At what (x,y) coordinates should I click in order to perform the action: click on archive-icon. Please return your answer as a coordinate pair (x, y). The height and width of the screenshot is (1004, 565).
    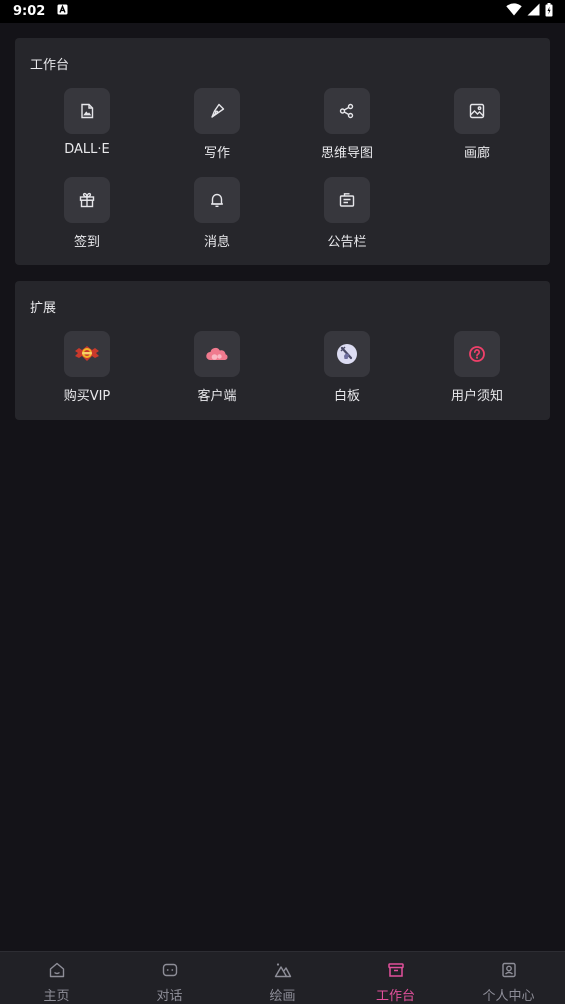
    Looking at the image, I should click on (396, 972).